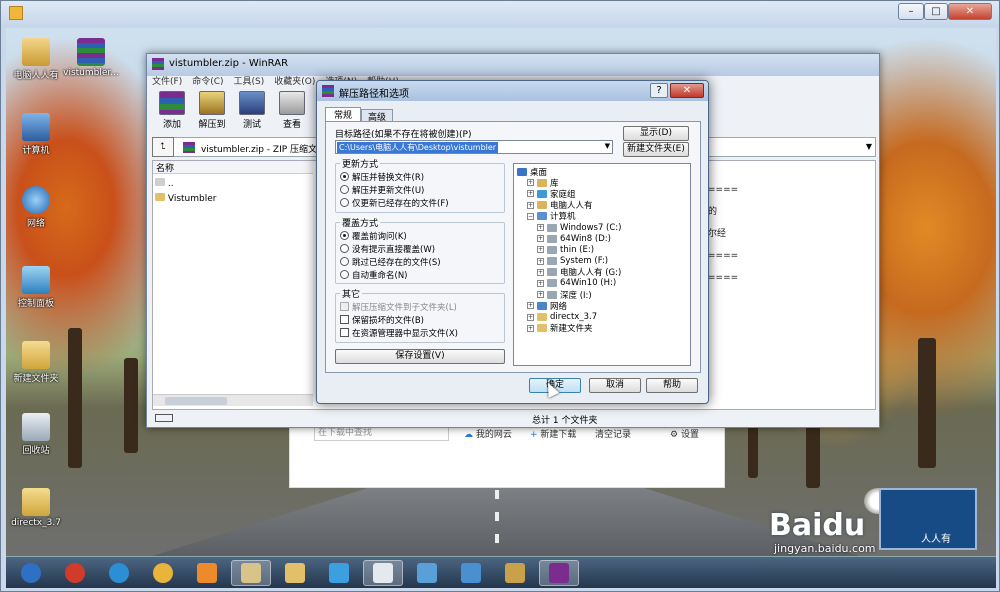 Image resolution: width=1000 pixels, height=592 pixels. Describe the element at coordinates (38, 362) in the screenshot. I see `desktop-icon-new-folder: 新建文件夹` at that location.